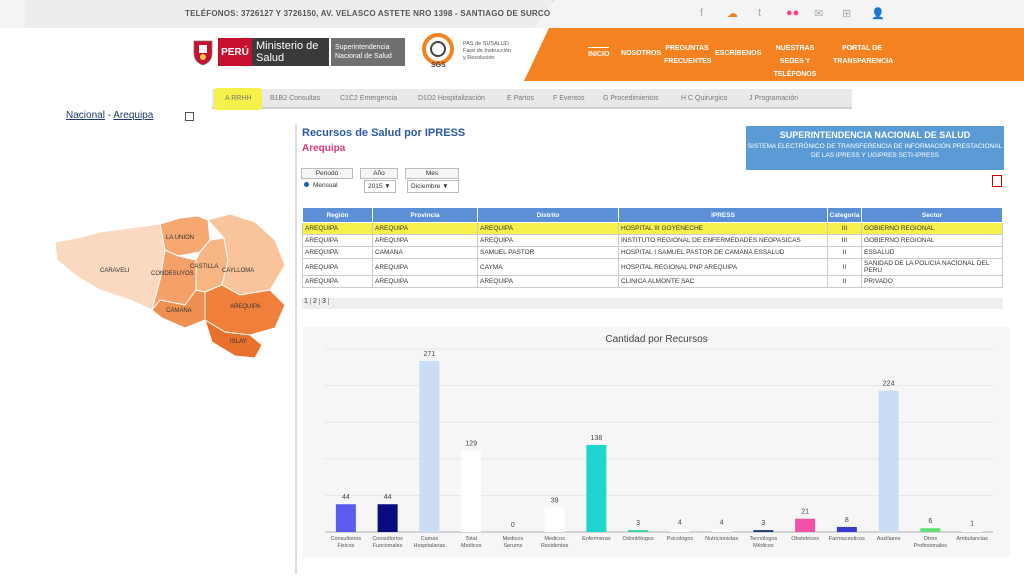  Describe the element at coordinates (773, 98) in the screenshot. I see `tab-programacion: J Programación` at that location.